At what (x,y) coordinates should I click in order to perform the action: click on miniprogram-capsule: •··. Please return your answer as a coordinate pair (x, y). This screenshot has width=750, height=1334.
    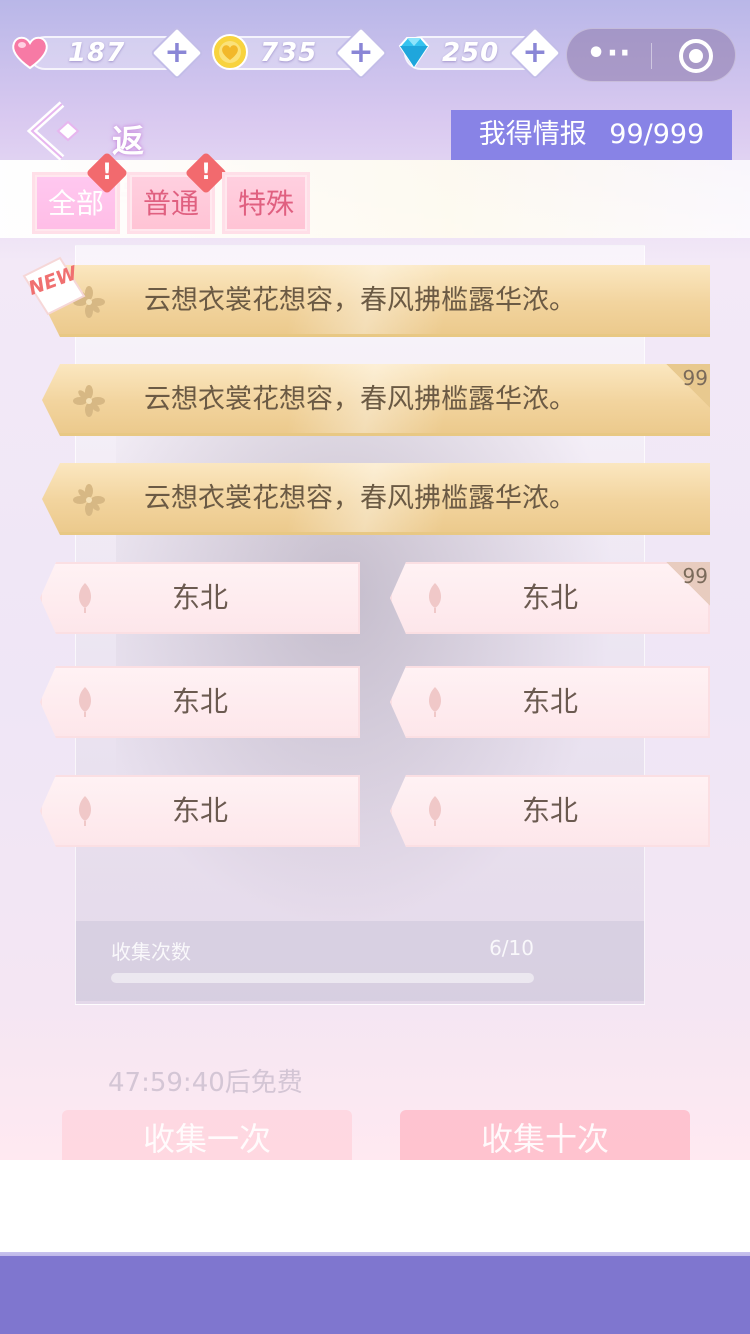
    Looking at the image, I should click on (651, 55).